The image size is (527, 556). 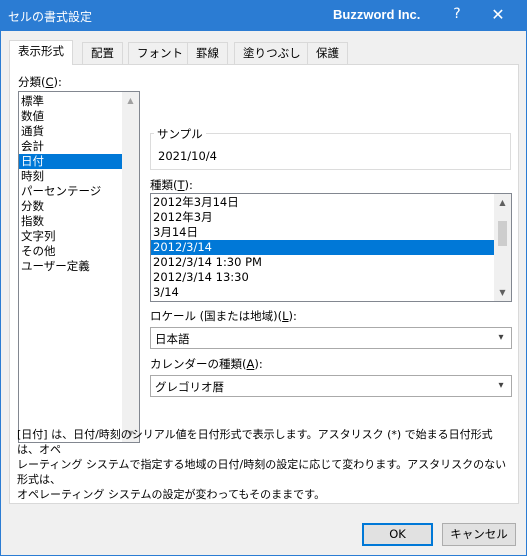 I want to click on calendar-label: カレンダーの種類(A):, so click(x=206, y=364).